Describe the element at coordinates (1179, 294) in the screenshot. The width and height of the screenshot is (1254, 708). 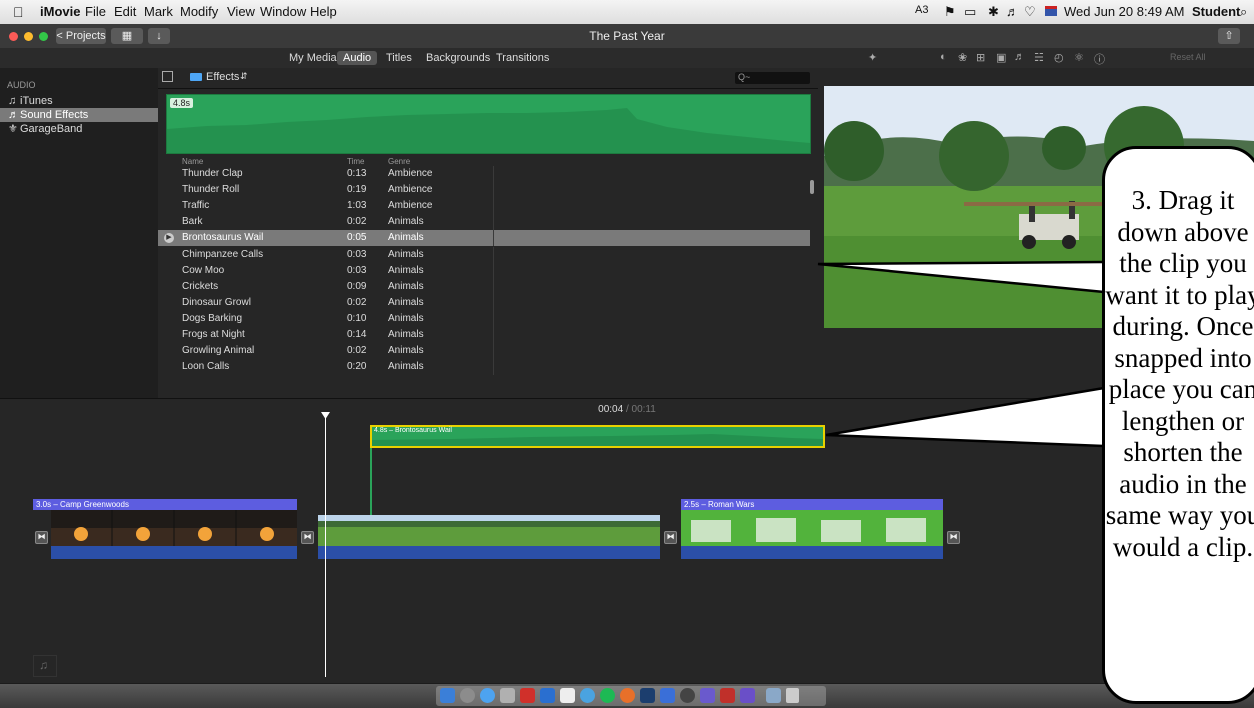
I see `callout-line: want it to play` at that location.